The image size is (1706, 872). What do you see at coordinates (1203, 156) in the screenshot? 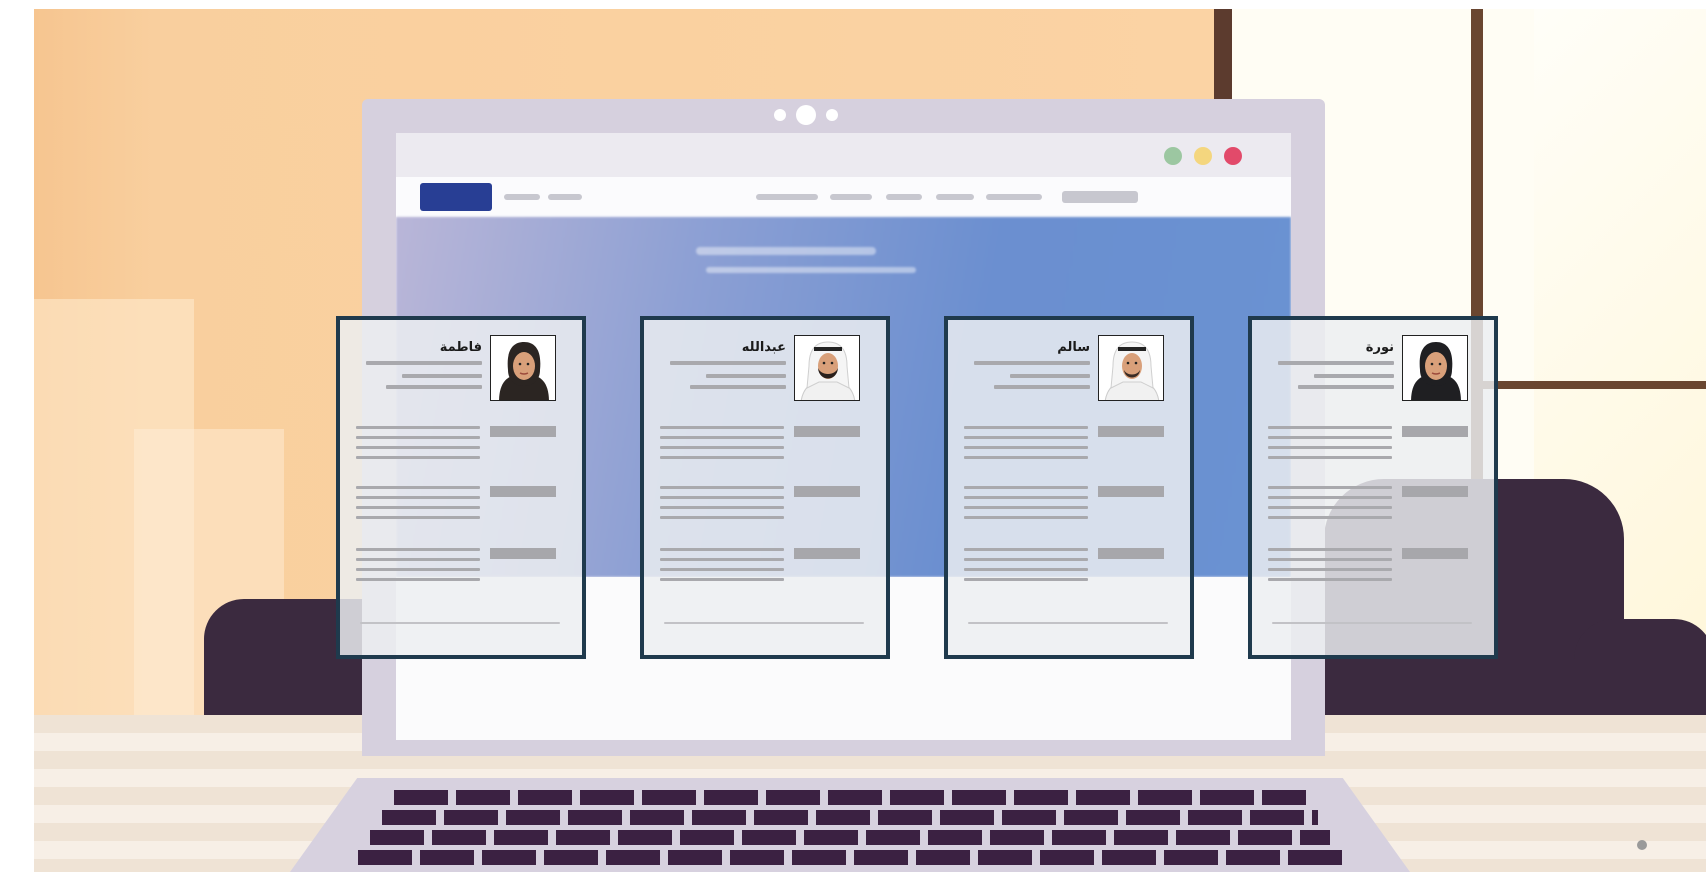
I see `maximize-dot-icon` at bounding box center [1203, 156].